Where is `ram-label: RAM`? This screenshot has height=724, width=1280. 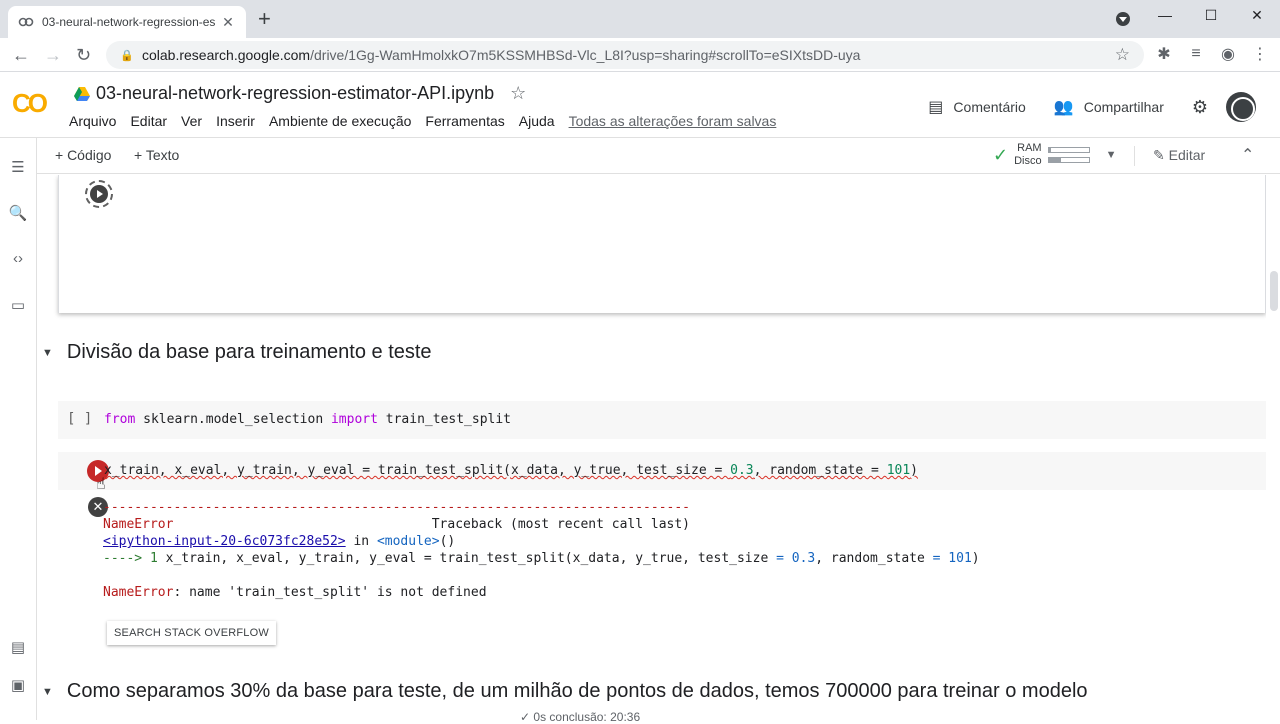 ram-label: RAM is located at coordinates (1029, 148).